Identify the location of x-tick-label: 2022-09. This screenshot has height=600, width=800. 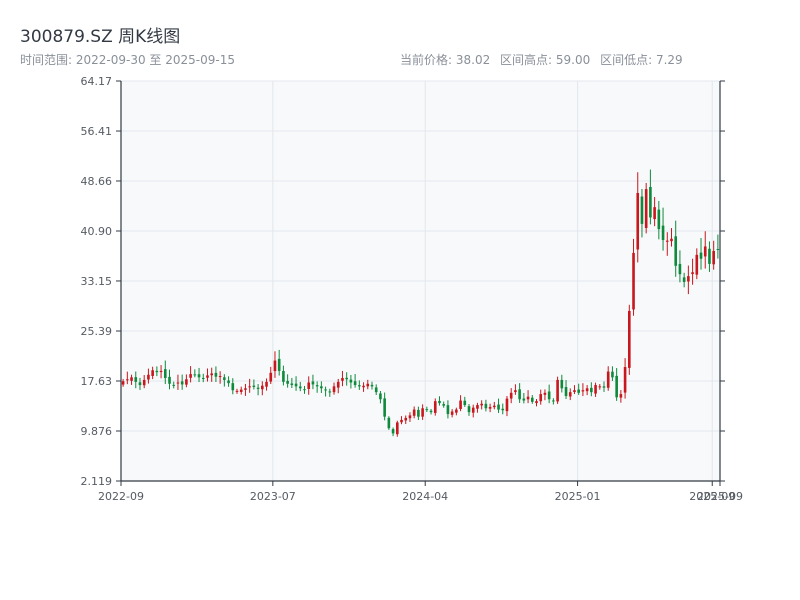
(121, 496).